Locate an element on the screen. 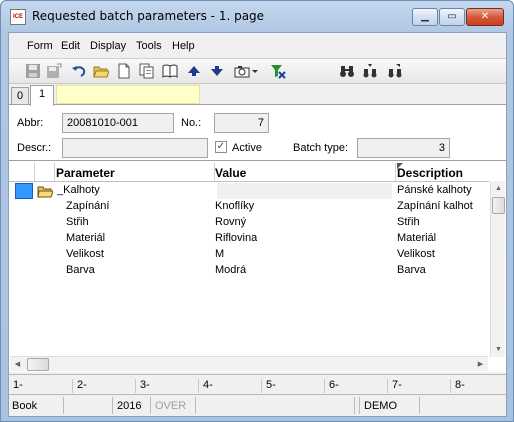  cell-value: M is located at coordinates (220, 254).